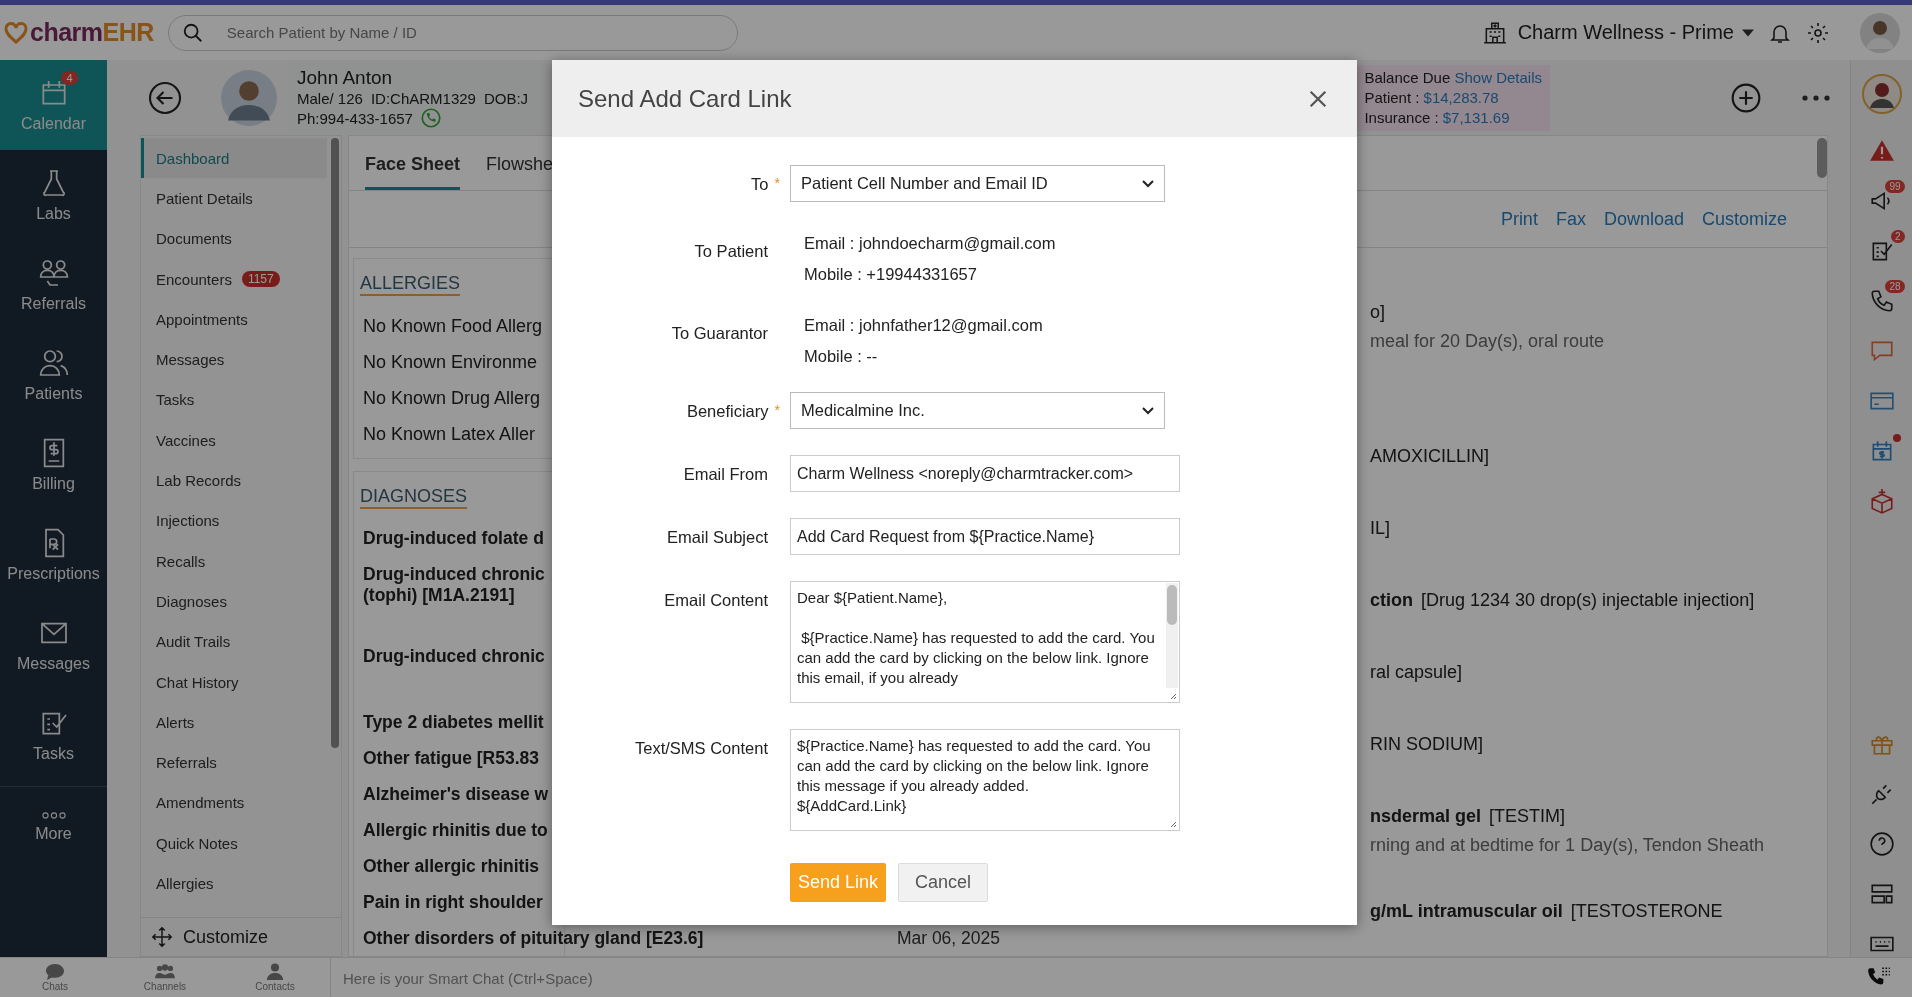 This screenshot has height=997, width=1912. Describe the element at coordinates (1498, 77) in the screenshot. I see `show-details-link: Show Details` at that location.